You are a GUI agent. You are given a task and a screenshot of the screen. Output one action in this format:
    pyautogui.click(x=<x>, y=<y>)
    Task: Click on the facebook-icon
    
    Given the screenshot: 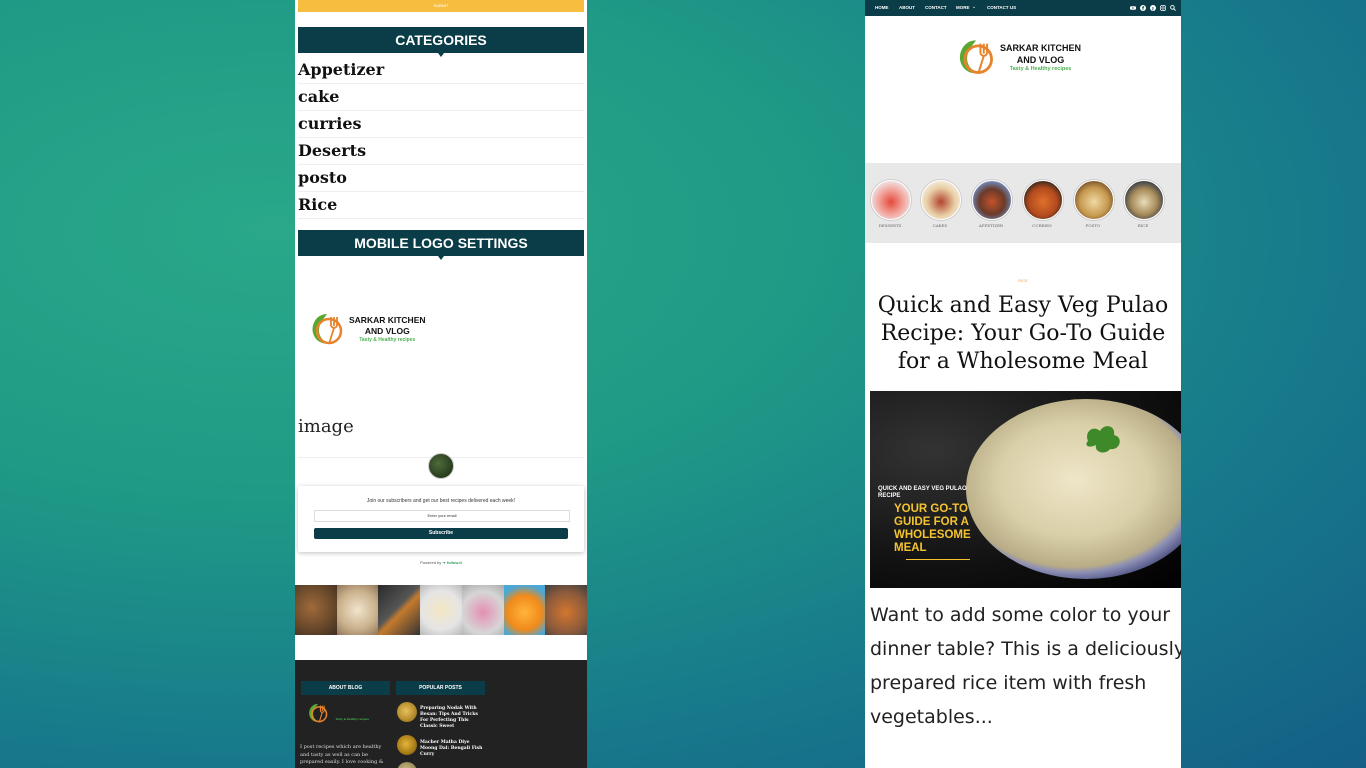 What is the action you would take?
    pyautogui.click(x=1143, y=8)
    